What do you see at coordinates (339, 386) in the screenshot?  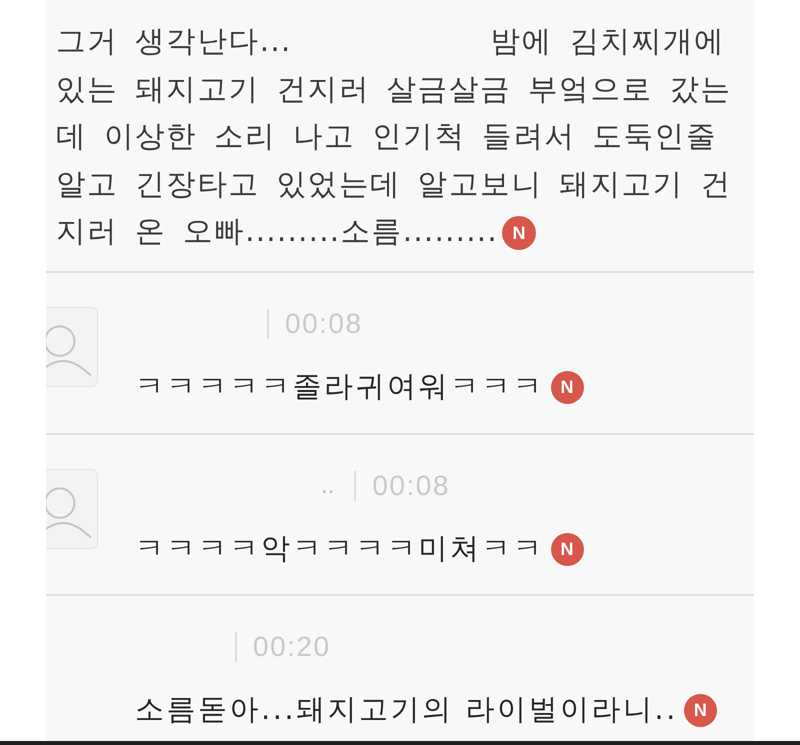 I see `comment-text: ㅋㅋㅋㅋㅋ졸라귀여워ㅋㅋㅋ` at bounding box center [339, 386].